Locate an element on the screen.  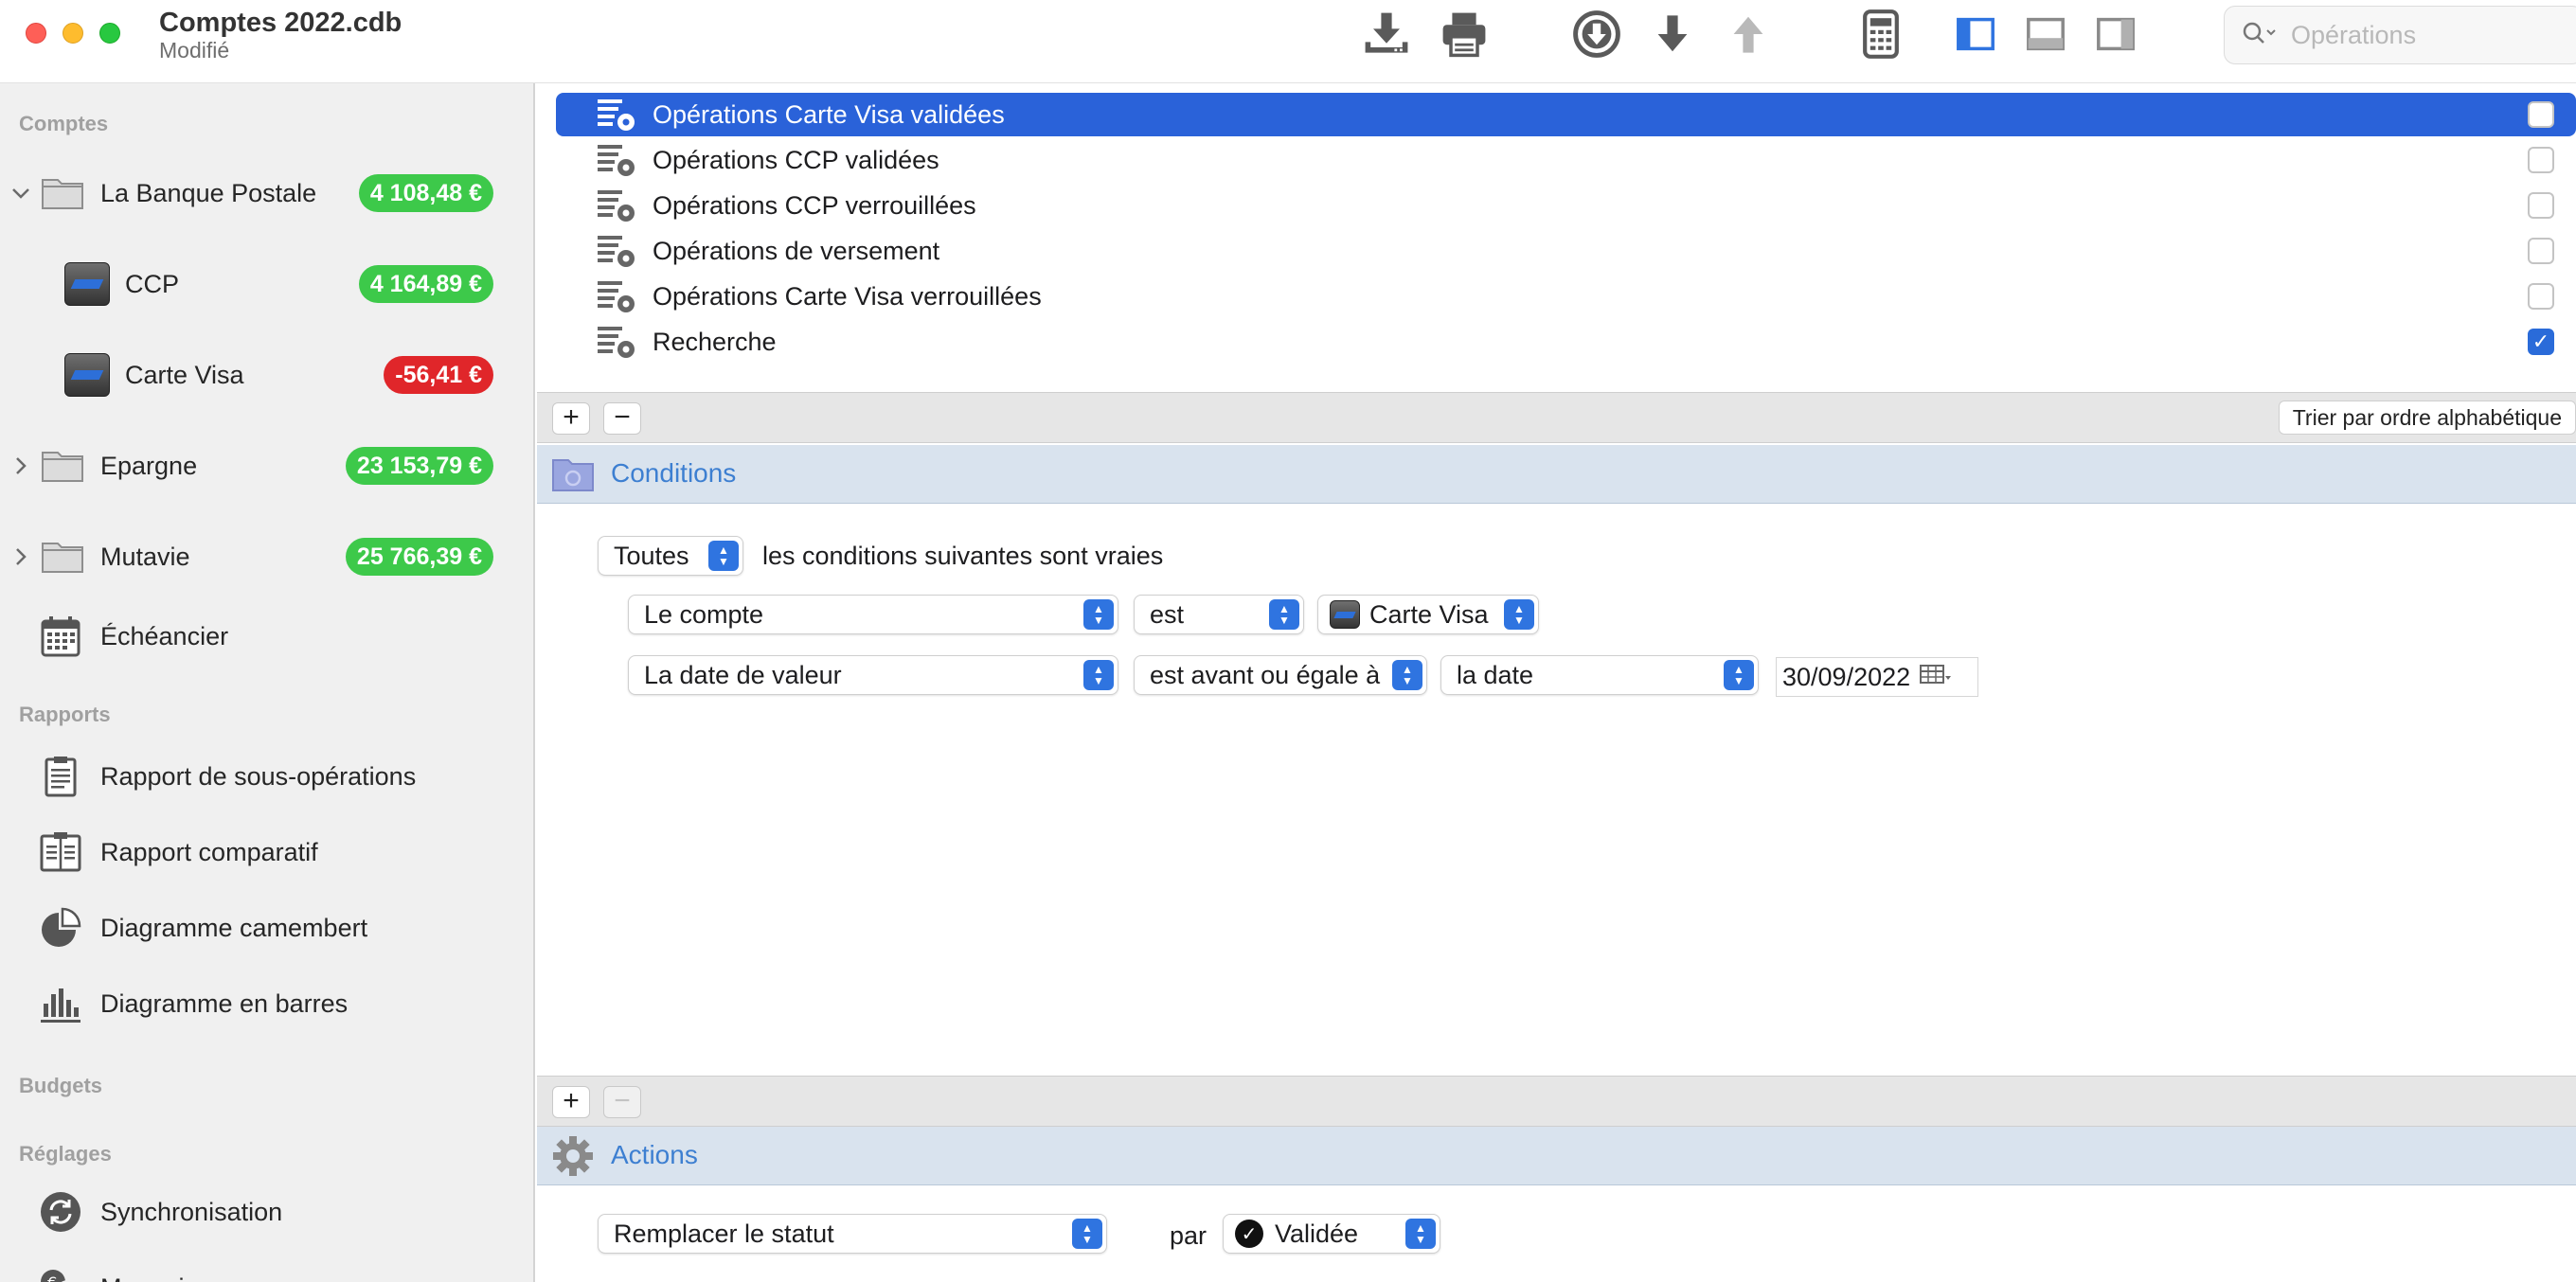
sidebar-item-synchronisation: Synchronisation is located at coordinates (266, 1212).